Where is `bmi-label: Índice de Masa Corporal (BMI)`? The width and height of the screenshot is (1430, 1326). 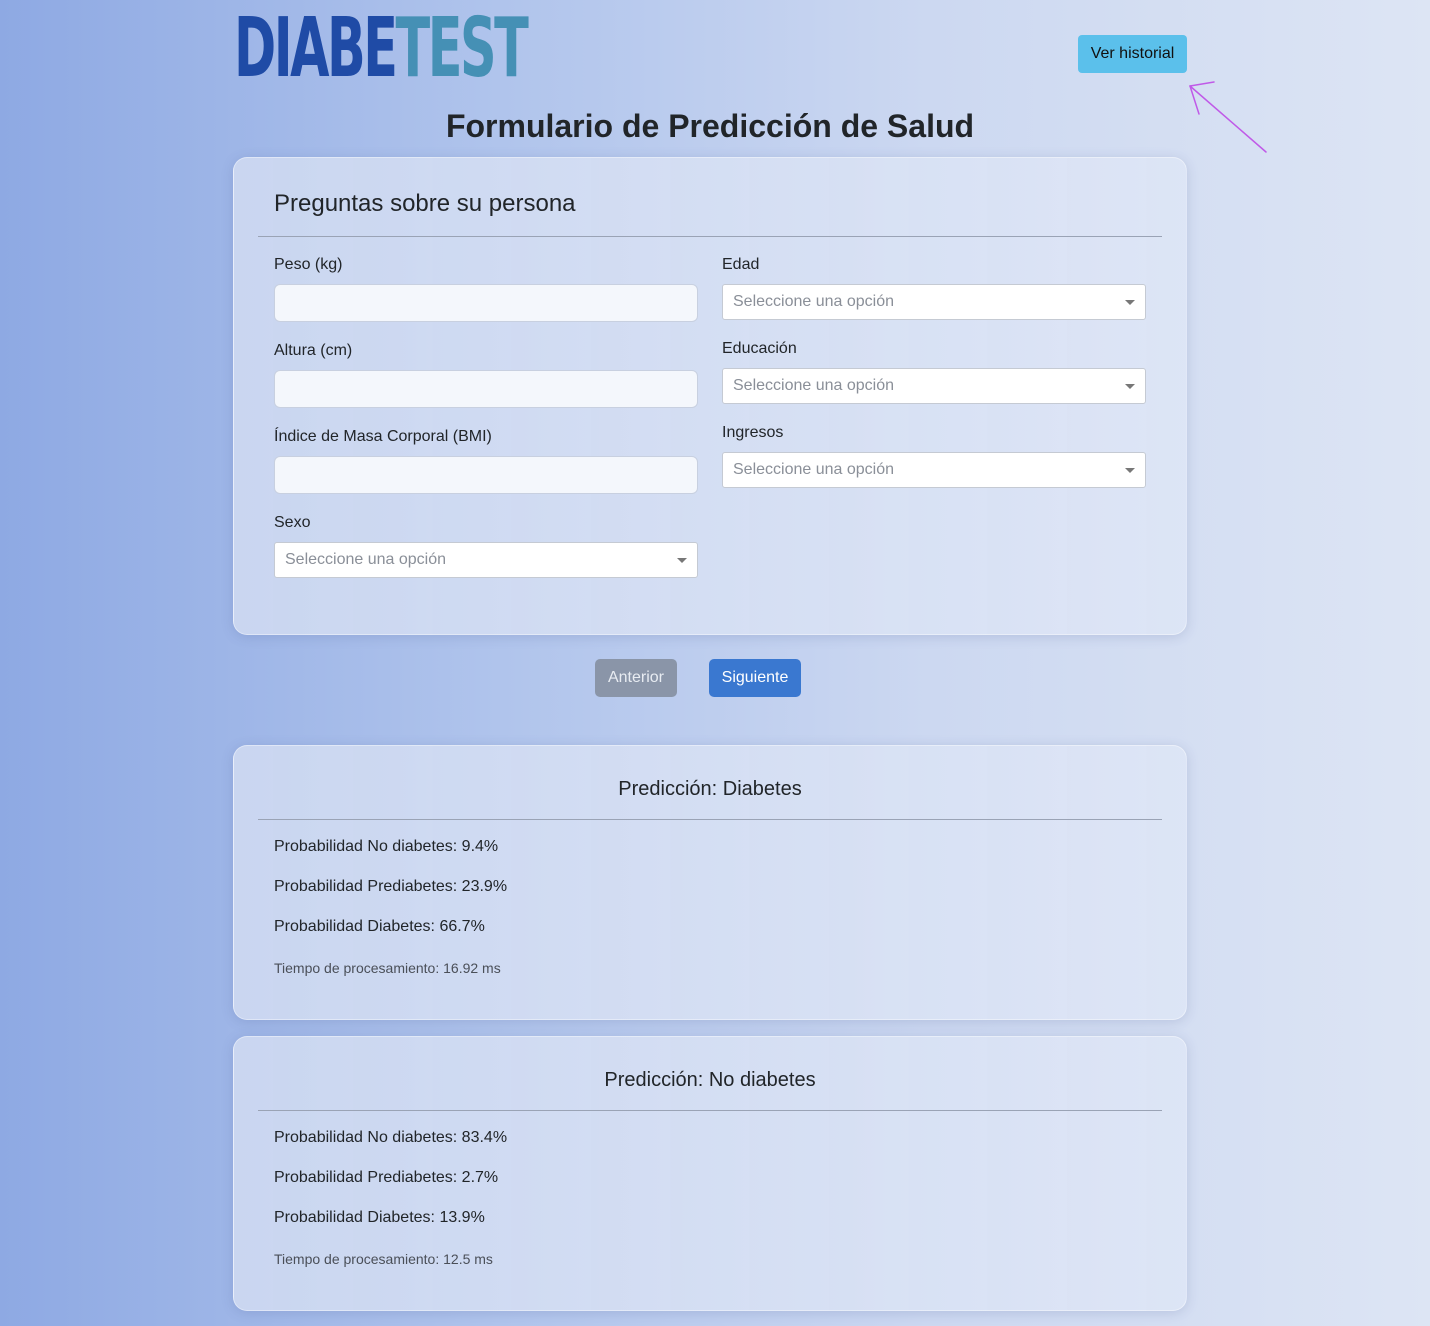 bmi-label: Índice de Masa Corporal (BMI) is located at coordinates (383, 436).